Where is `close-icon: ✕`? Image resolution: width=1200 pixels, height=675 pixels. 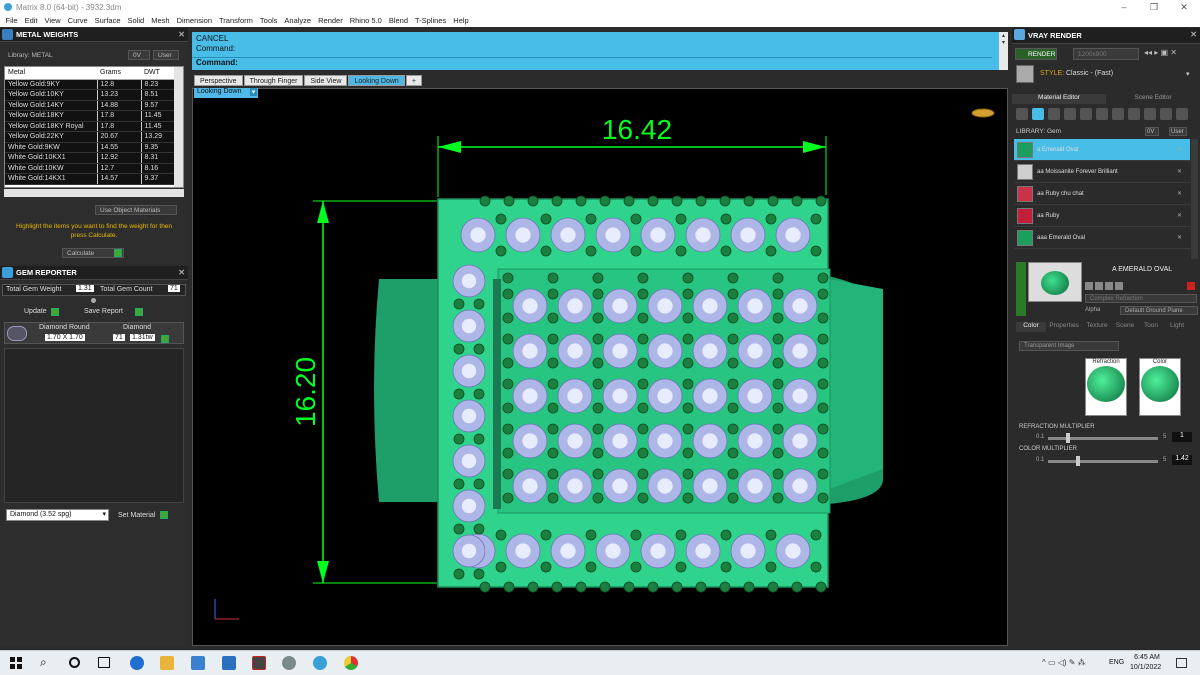
close-icon: ✕ is located at coordinates (1193, 34).